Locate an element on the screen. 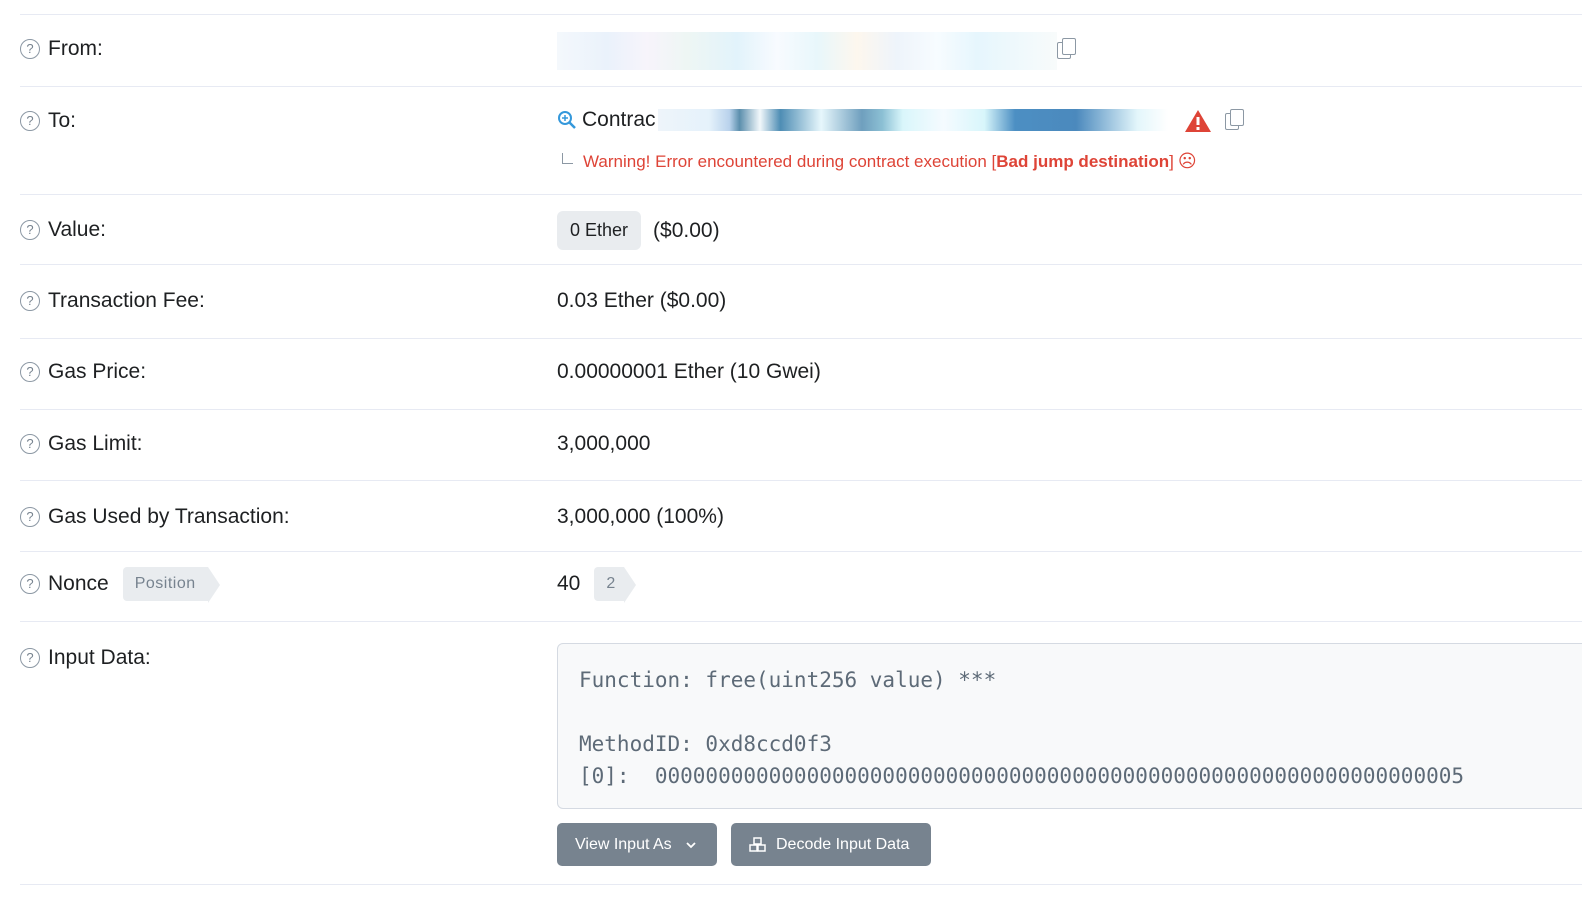  value-badge: 0 Ether is located at coordinates (599, 230).